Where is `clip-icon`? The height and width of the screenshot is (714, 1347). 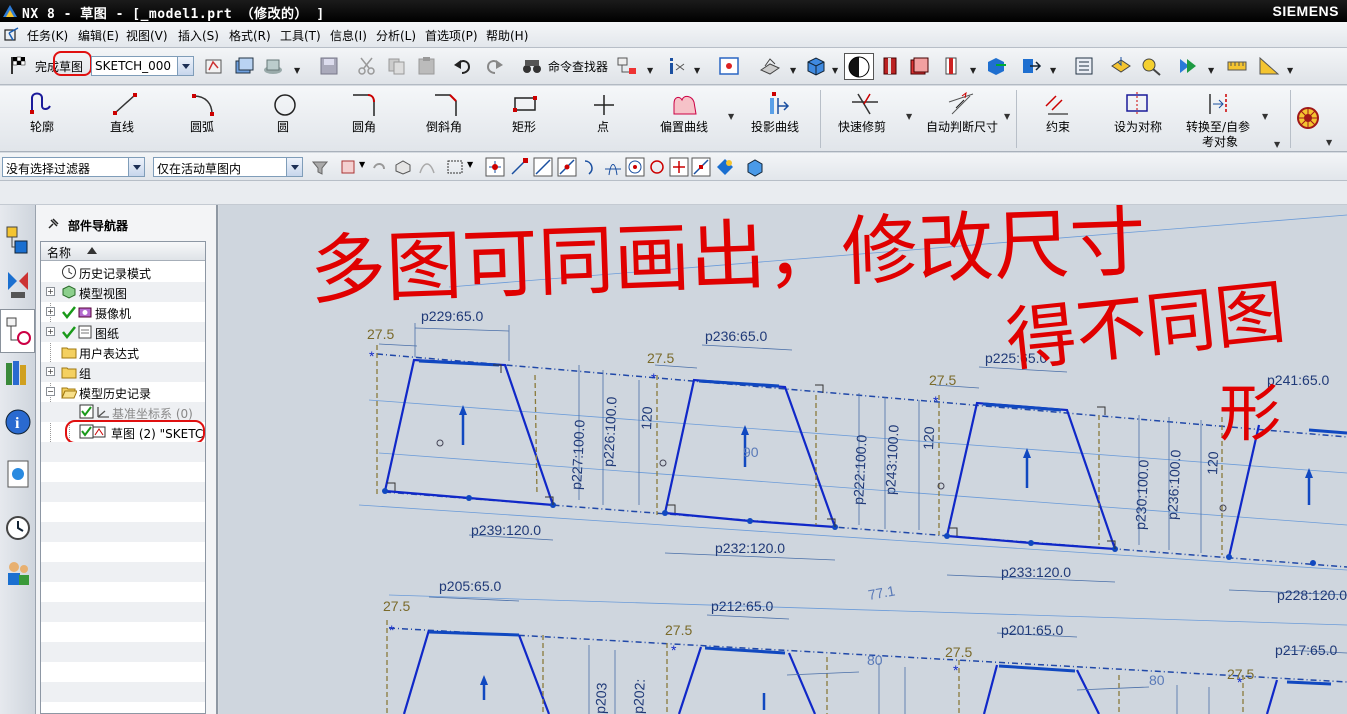 clip-icon is located at coordinates (951, 66).